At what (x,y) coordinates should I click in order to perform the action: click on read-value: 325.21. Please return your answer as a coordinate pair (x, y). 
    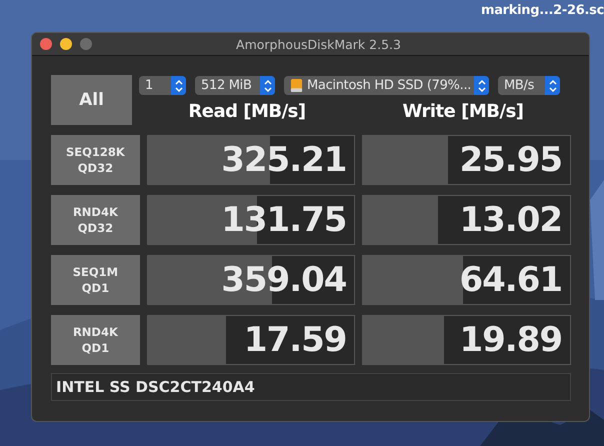
    Looking at the image, I should click on (284, 160).